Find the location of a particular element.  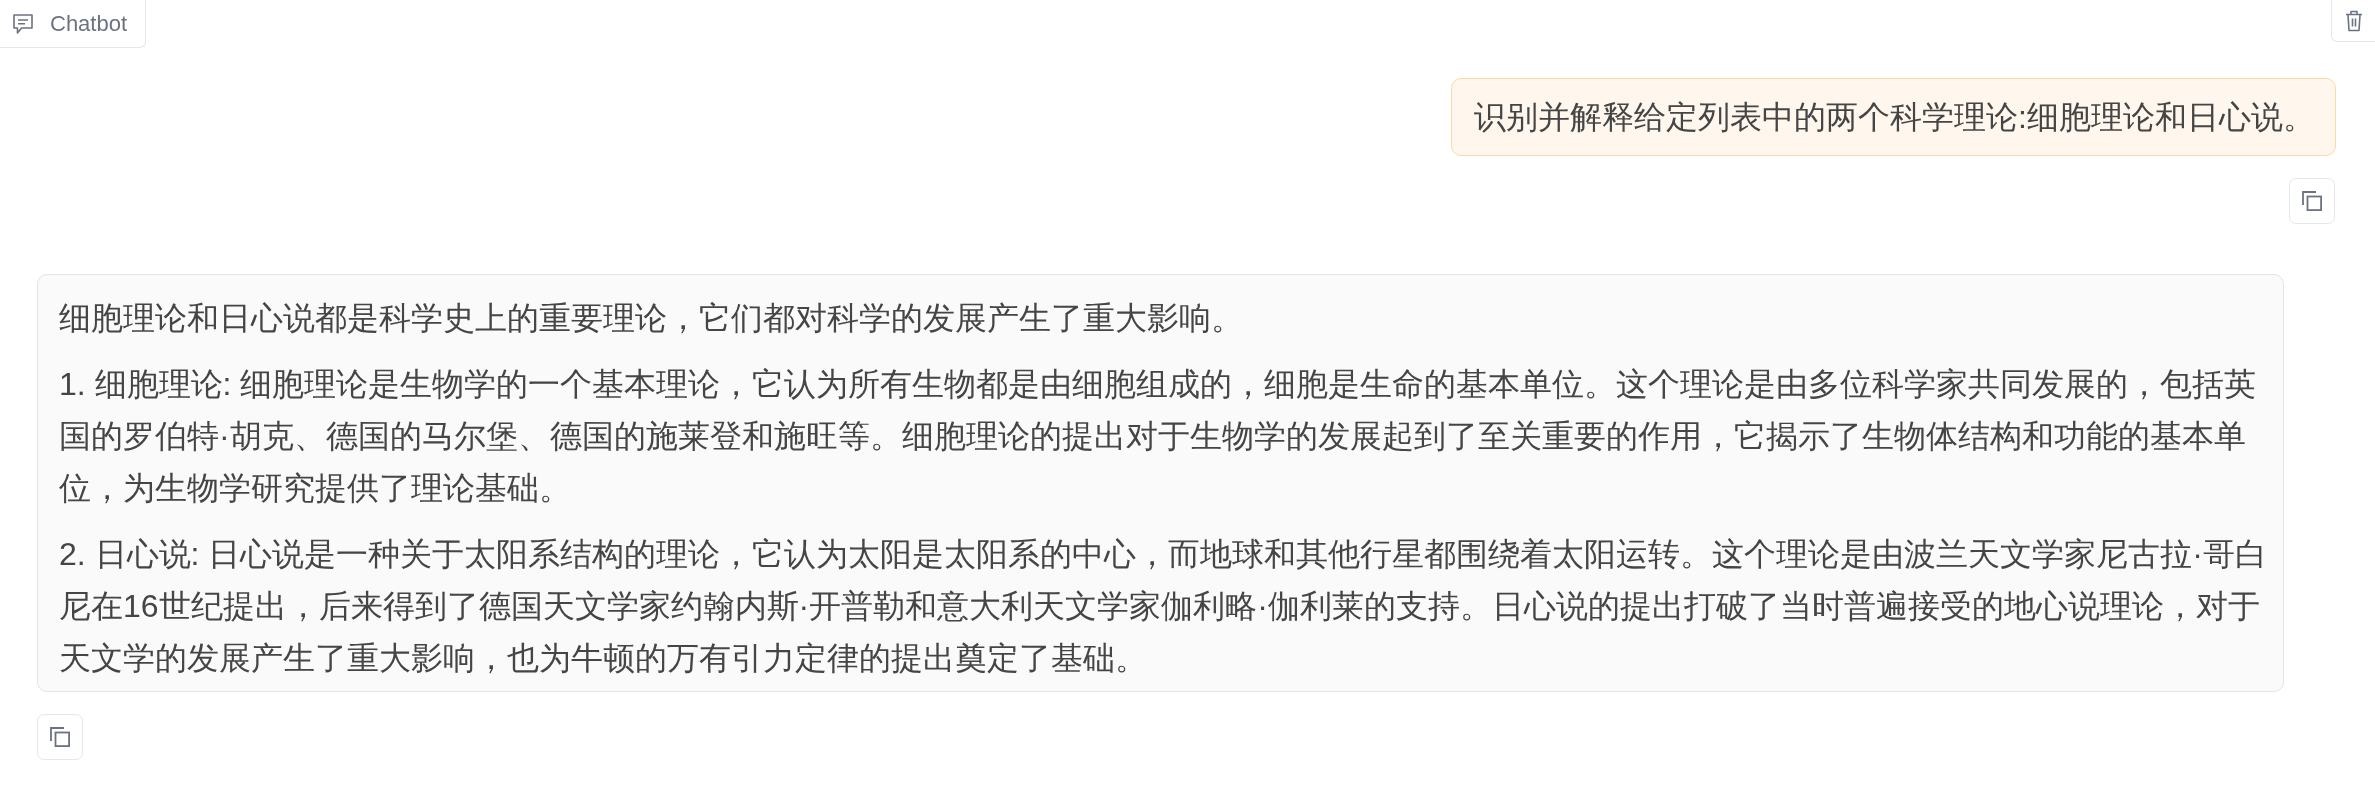

message-paragraph: 细胞理论和日心说都是科学史上的重要理论，它们都对科学的发展产生了重大影响。 is located at coordinates (651, 318).